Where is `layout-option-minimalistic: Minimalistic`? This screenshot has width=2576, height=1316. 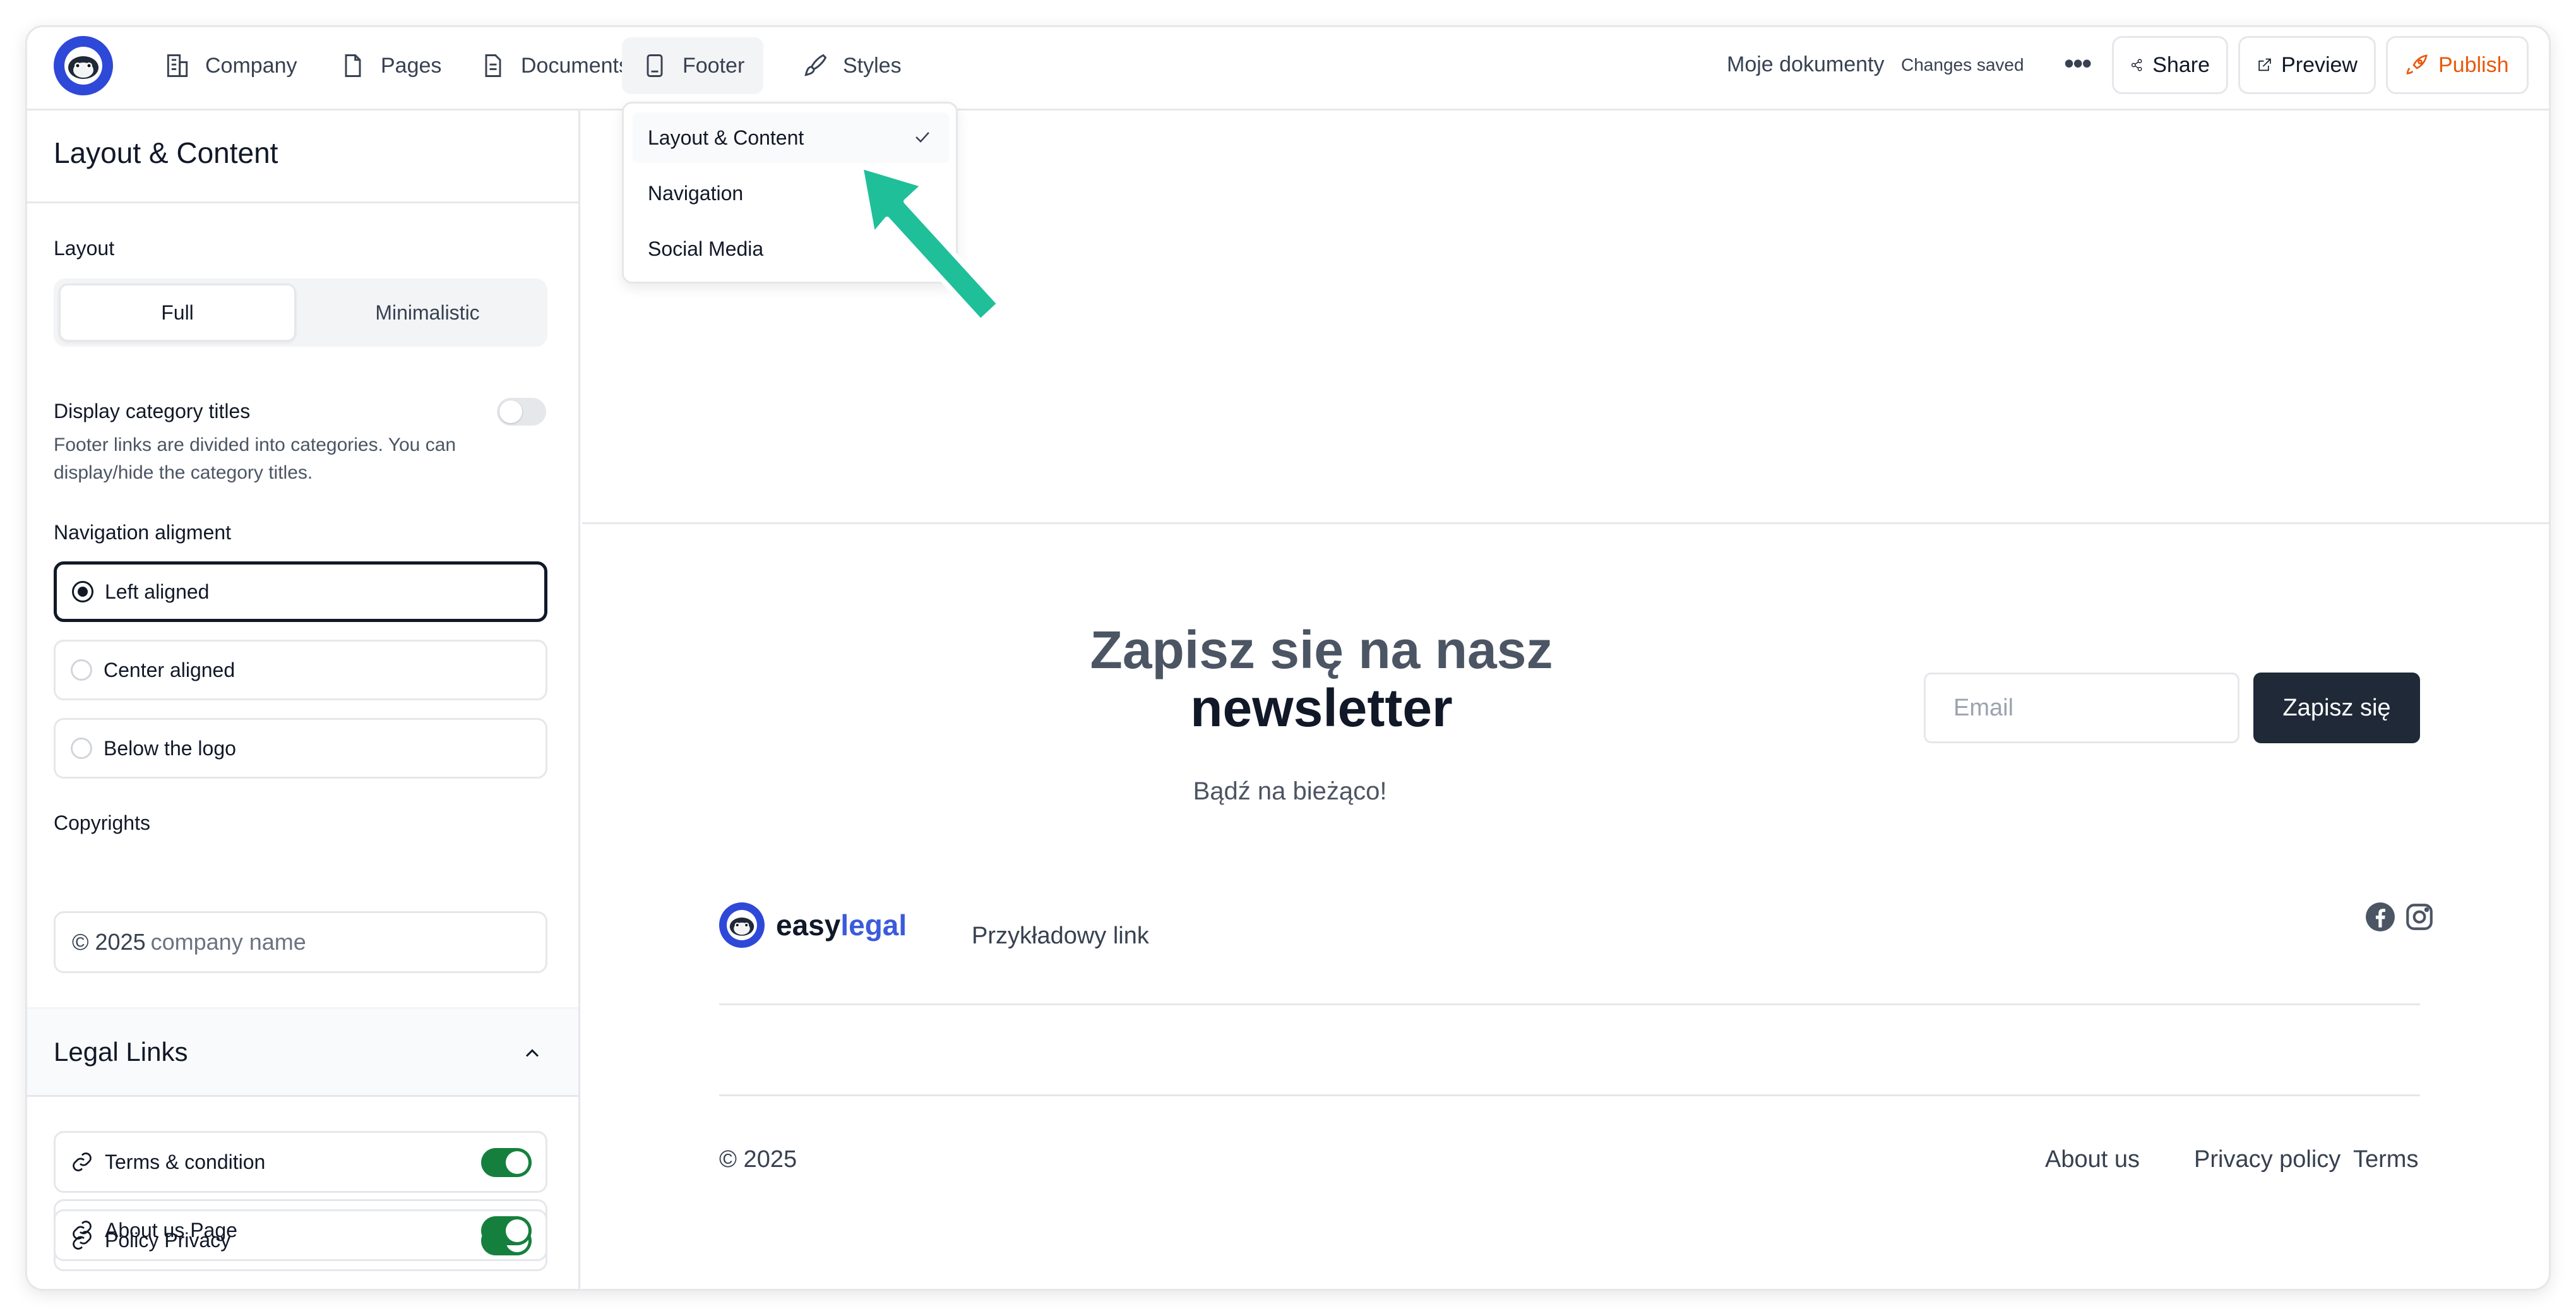
layout-option-minimalistic: Minimalistic is located at coordinates (427, 313).